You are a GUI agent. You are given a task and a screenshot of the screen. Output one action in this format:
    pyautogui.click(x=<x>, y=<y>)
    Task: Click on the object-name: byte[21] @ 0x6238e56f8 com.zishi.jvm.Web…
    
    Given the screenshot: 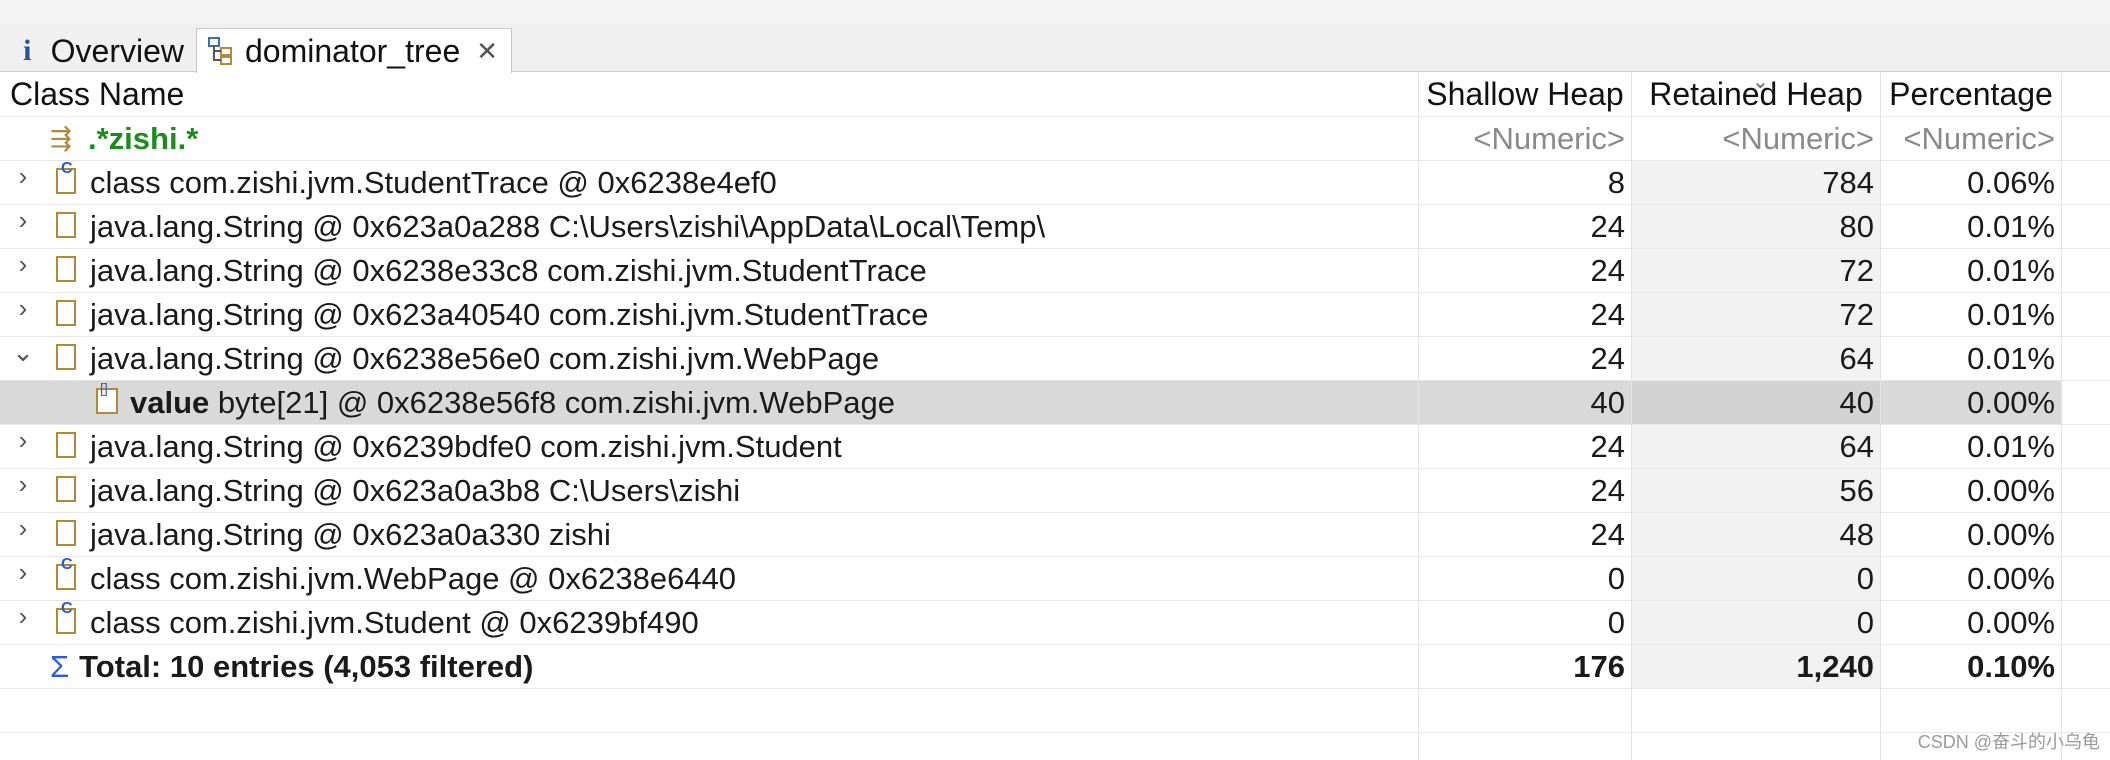 What is the action you would take?
    pyautogui.click(x=556, y=402)
    